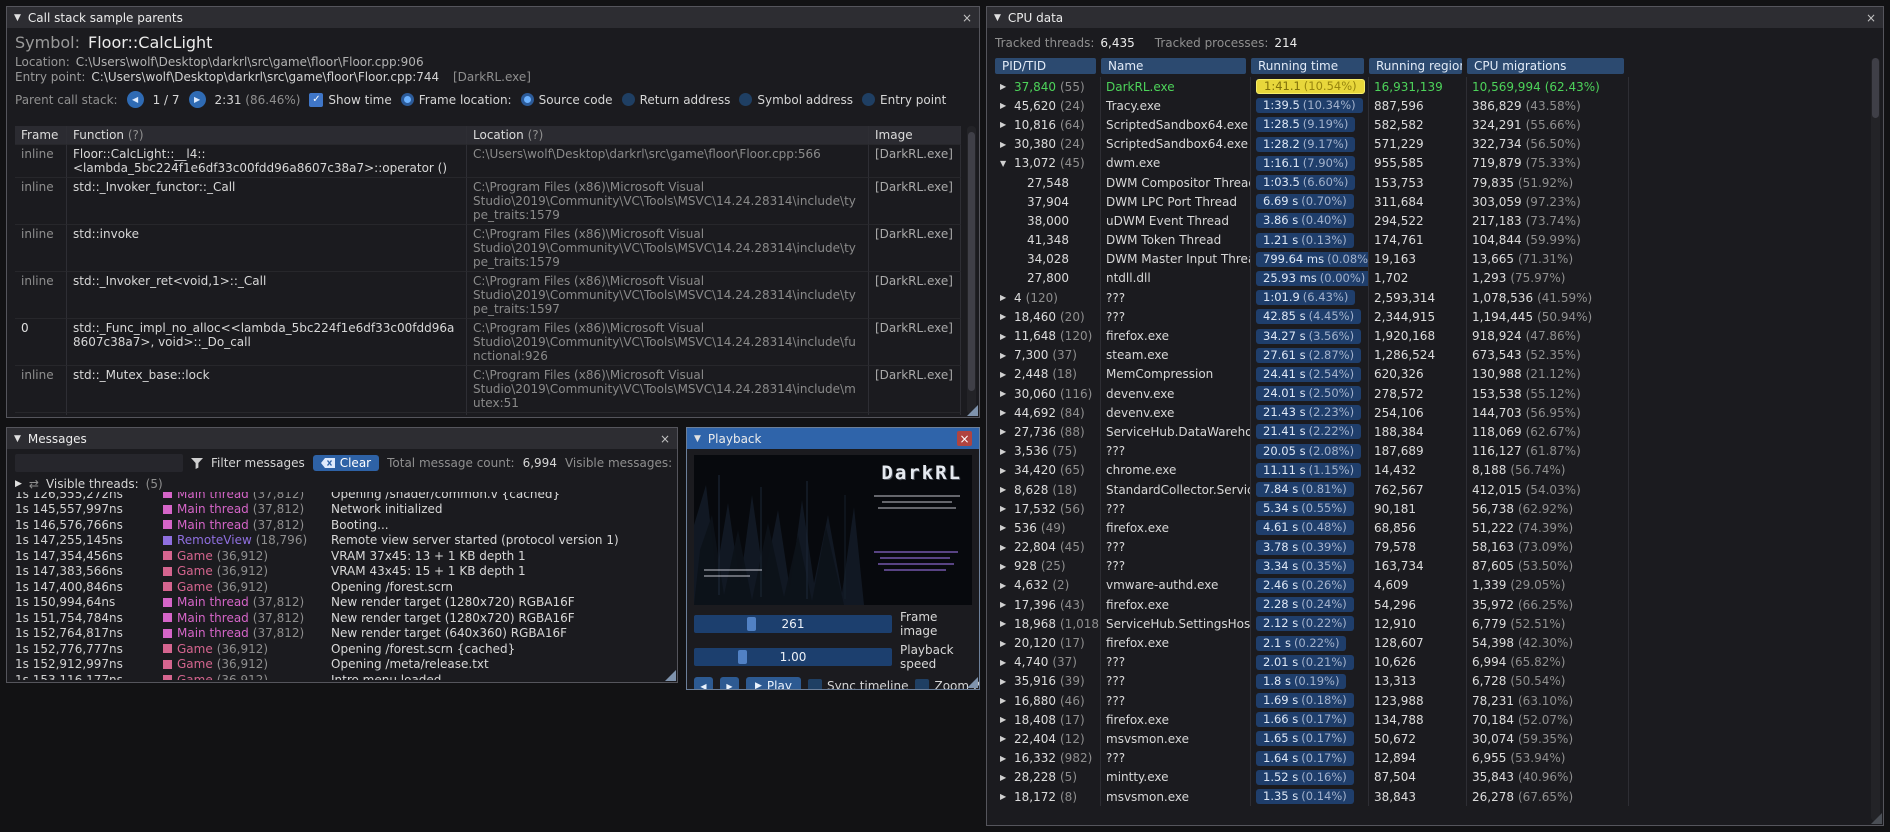 This screenshot has height=832, width=1890. I want to click on cpu-titlebar: ▼ CPU data ×, so click(1435, 17).